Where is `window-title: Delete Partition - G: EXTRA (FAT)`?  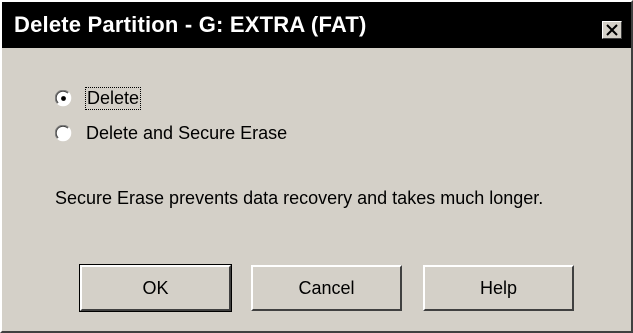 window-title: Delete Partition - G: EXTRA (FAT) is located at coordinates (190, 24).